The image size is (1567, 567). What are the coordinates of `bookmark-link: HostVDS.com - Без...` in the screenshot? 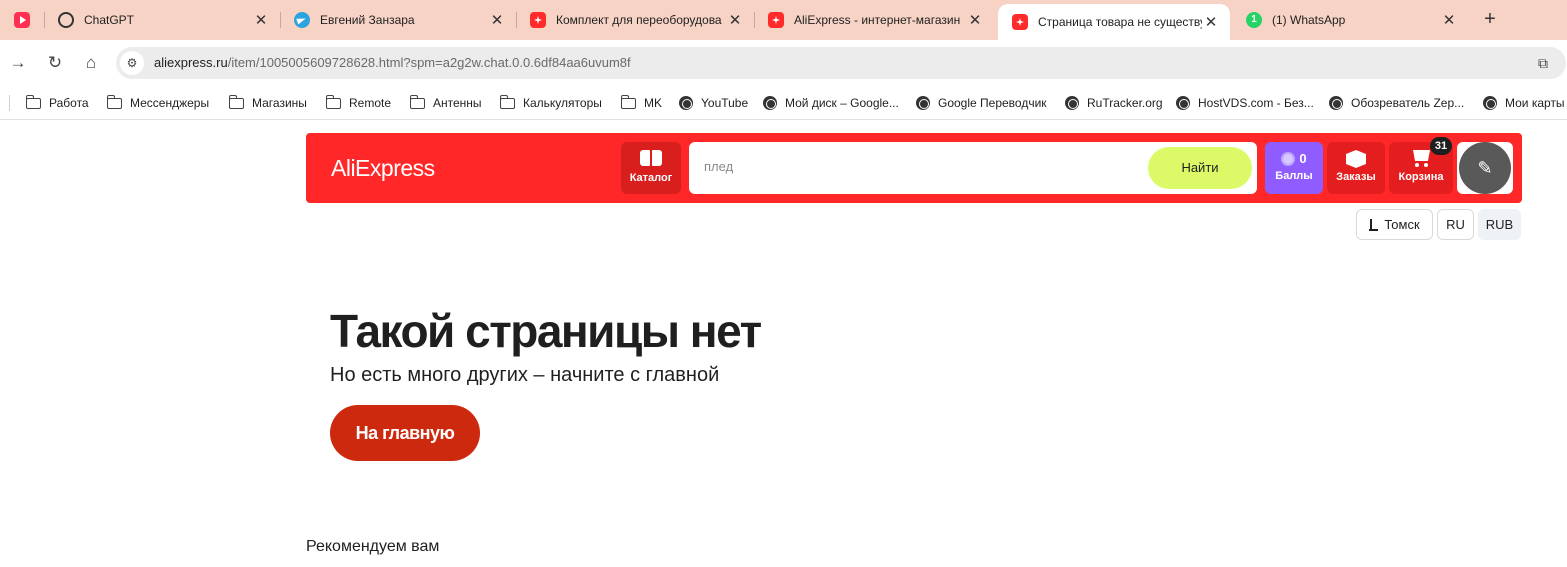 It's located at (1245, 103).